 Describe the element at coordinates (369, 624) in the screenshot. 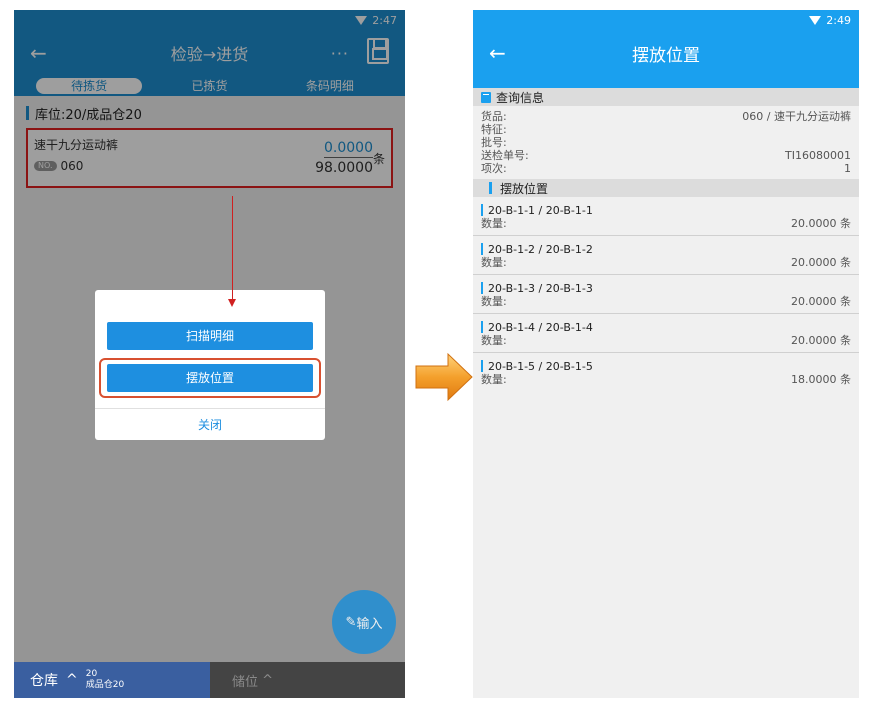

I see `fab-label: 输入` at that location.